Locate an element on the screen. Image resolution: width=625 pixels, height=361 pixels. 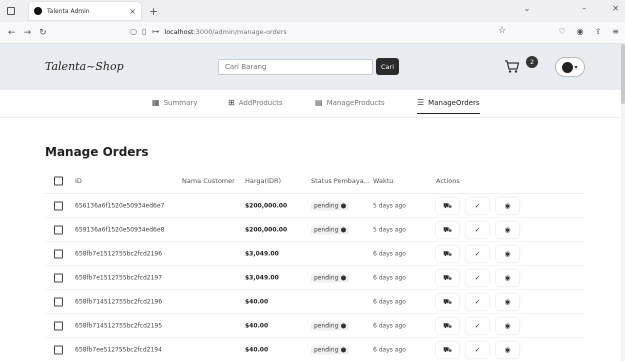
col-name: Nama Customer is located at coordinates (208, 181).